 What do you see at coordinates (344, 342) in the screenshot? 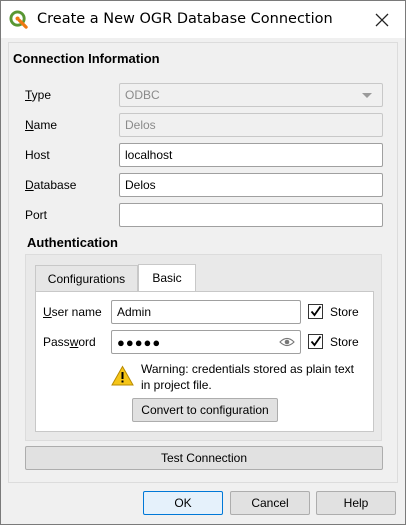
I see `store-password-label: Store` at bounding box center [344, 342].